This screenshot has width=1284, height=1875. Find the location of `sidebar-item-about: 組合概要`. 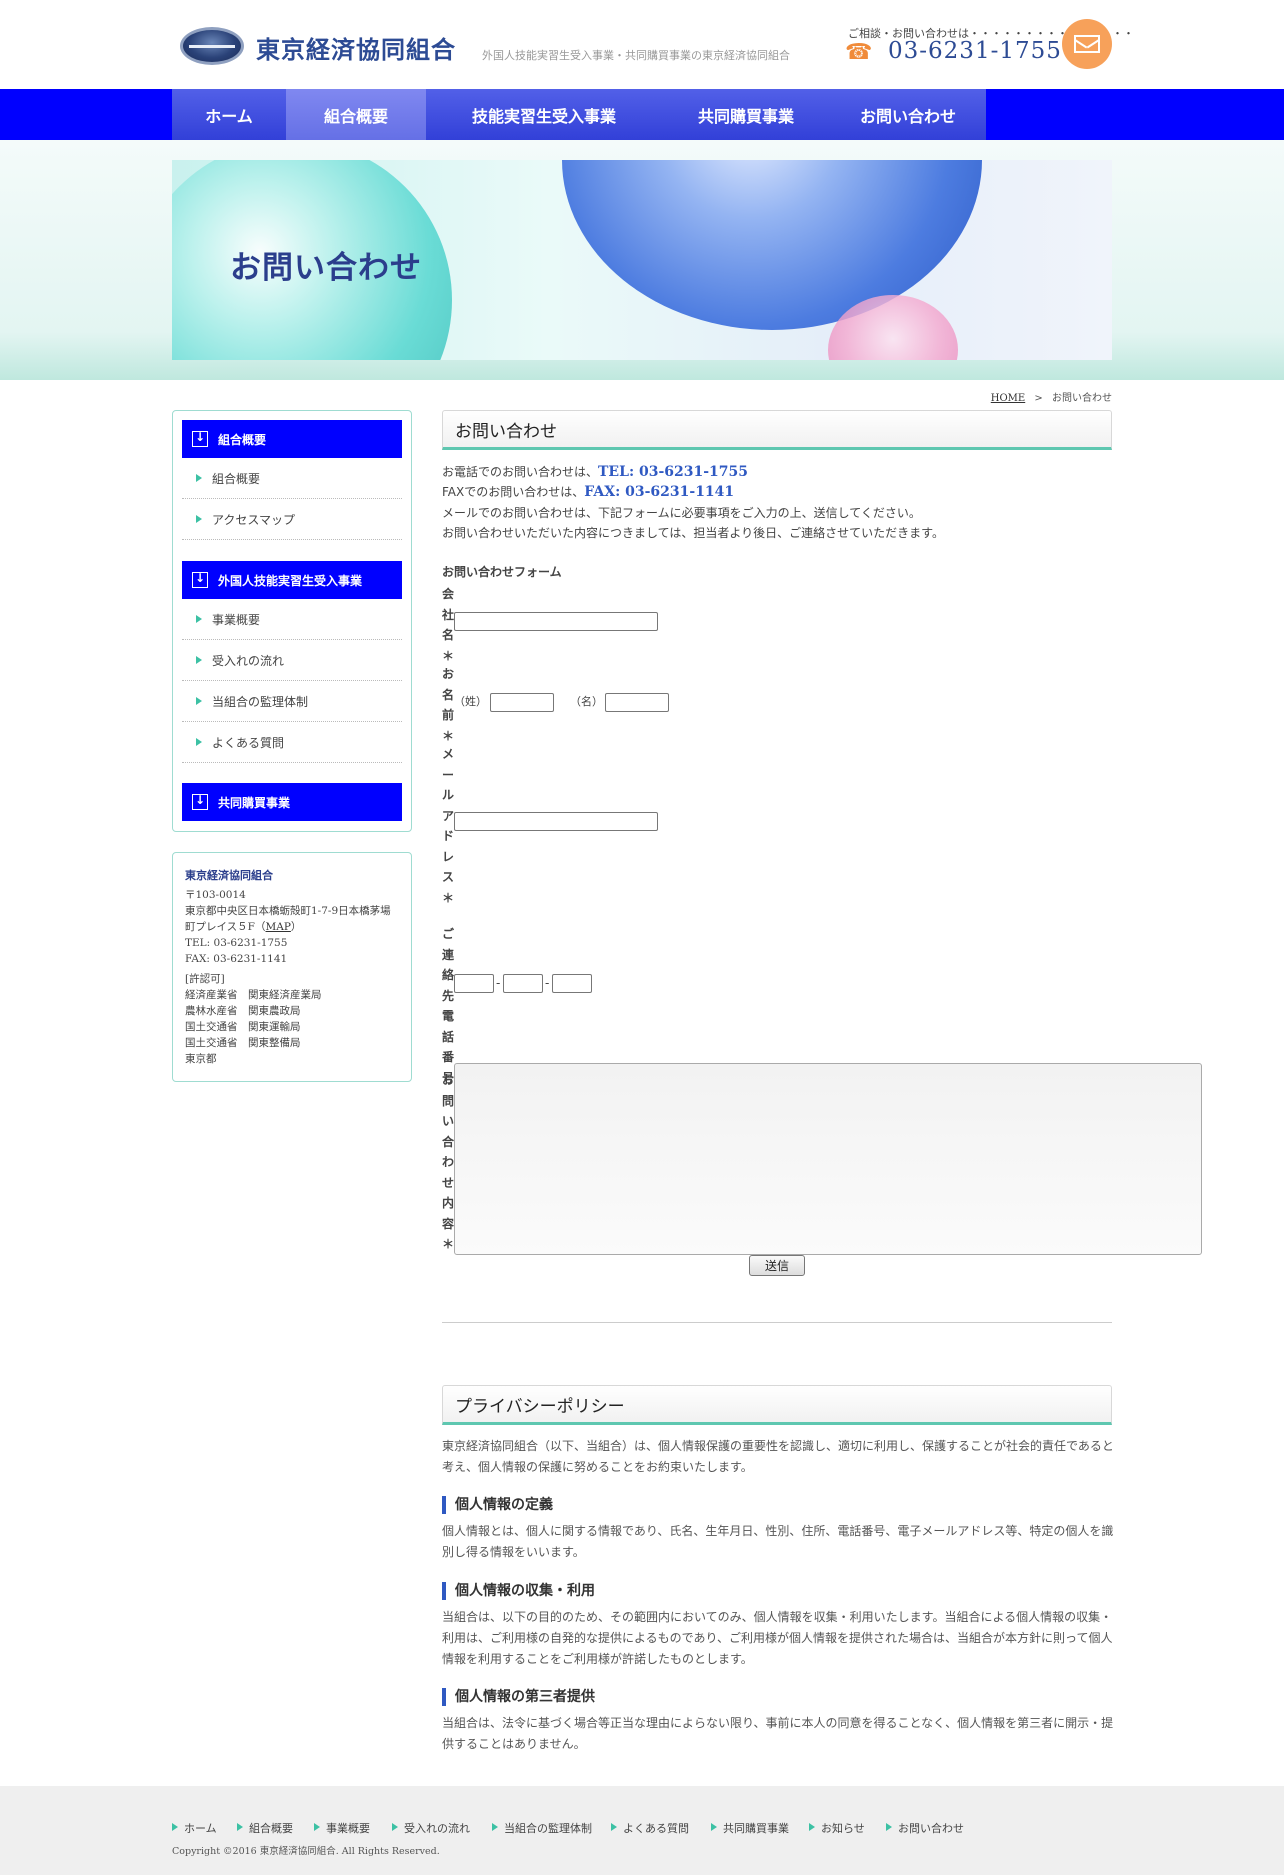

sidebar-item-about: 組合概要 is located at coordinates (292, 478).